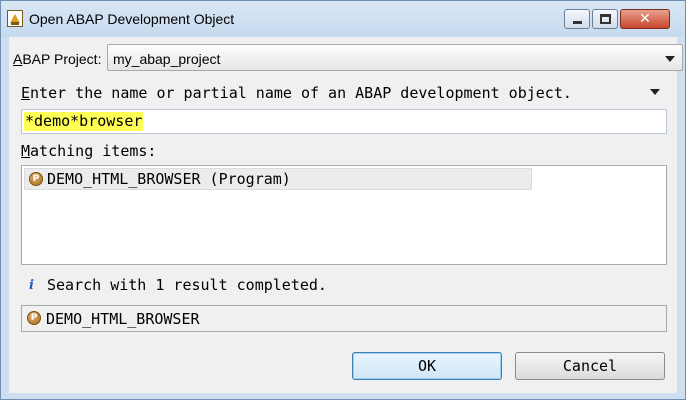 The width and height of the screenshot is (686, 400). Describe the element at coordinates (84, 121) in the screenshot. I see `search-input-value: *demo*browser` at that location.